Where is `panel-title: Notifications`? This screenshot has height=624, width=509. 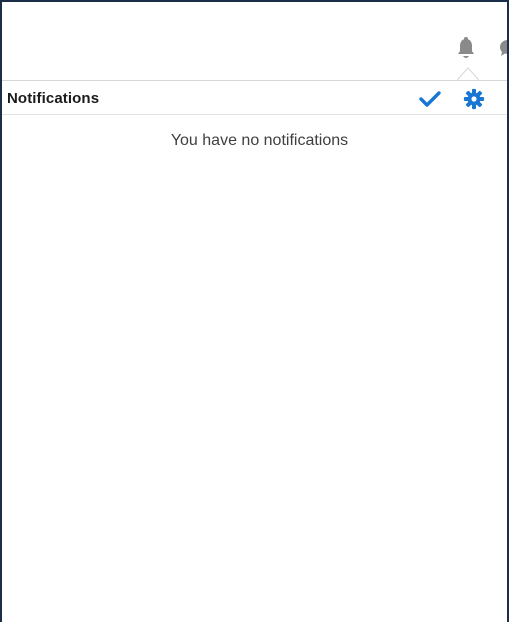
panel-title: Notifications is located at coordinates (53, 98).